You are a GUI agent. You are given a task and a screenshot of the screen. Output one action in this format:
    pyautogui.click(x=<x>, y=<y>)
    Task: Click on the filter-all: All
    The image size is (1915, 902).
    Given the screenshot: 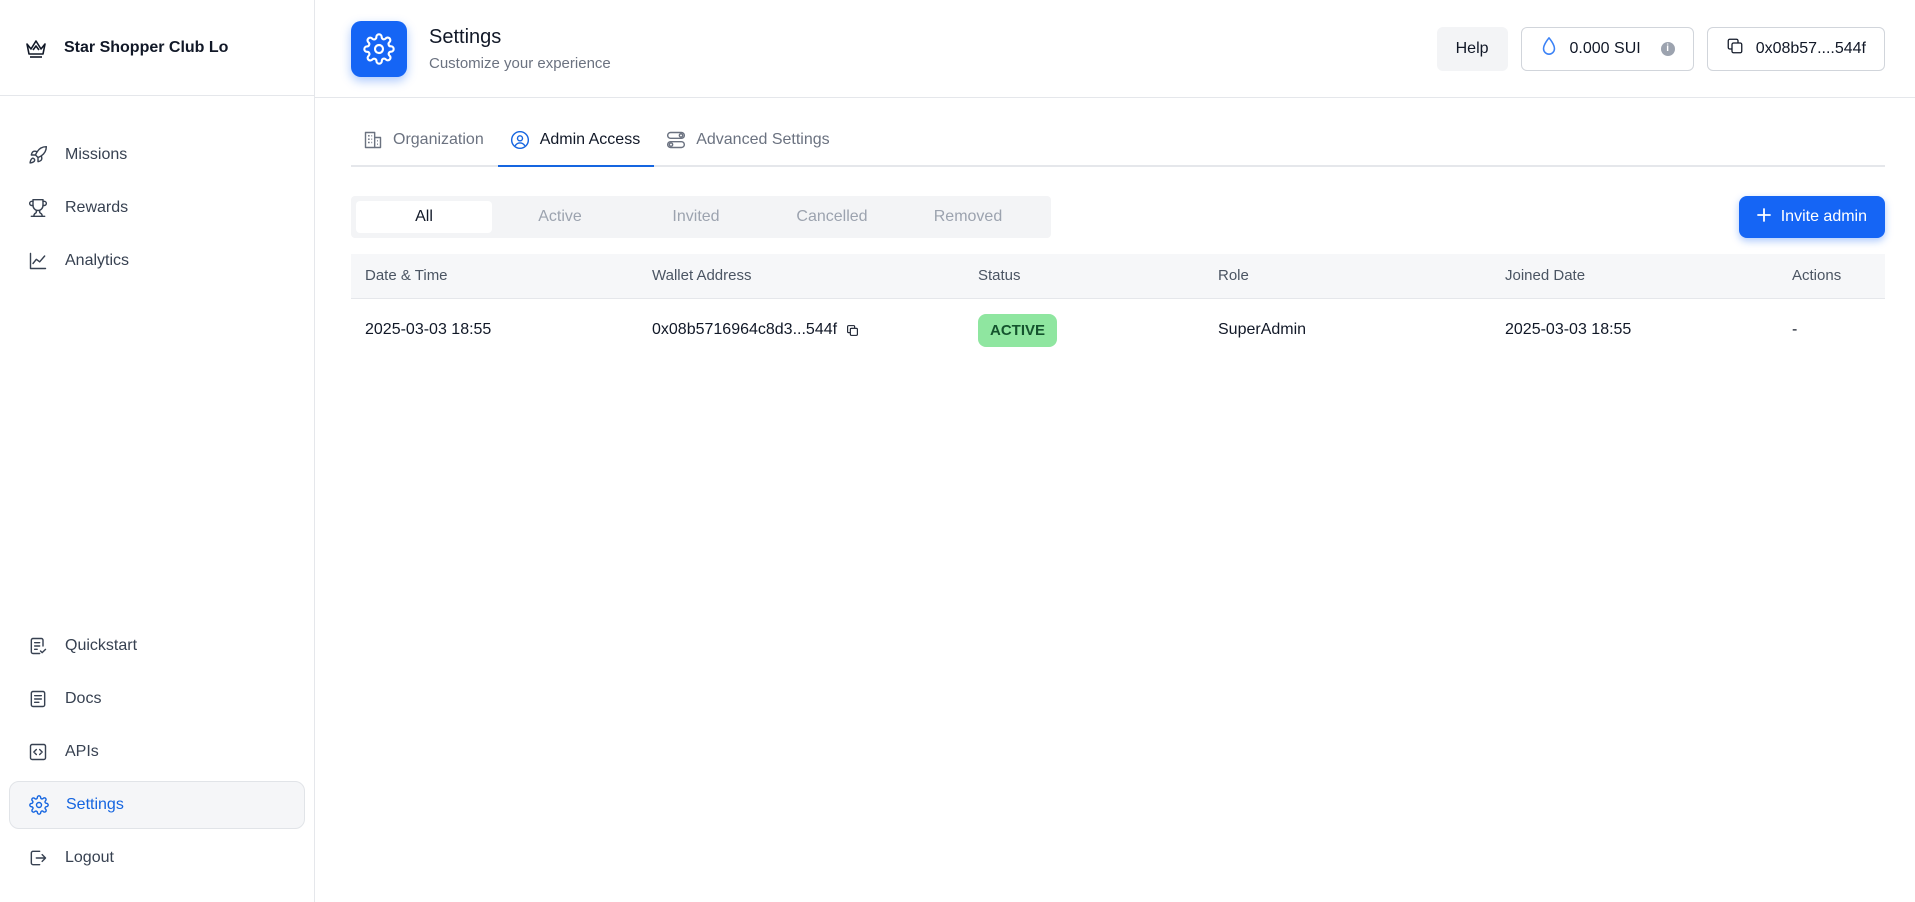 What is the action you would take?
    pyautogui.click(x=424, y=217)
    